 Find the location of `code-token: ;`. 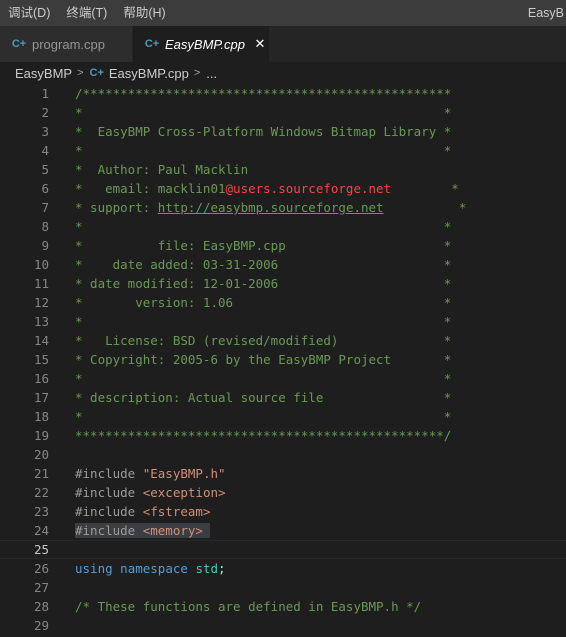

code-token: ; is located at coordinates (222, 568).